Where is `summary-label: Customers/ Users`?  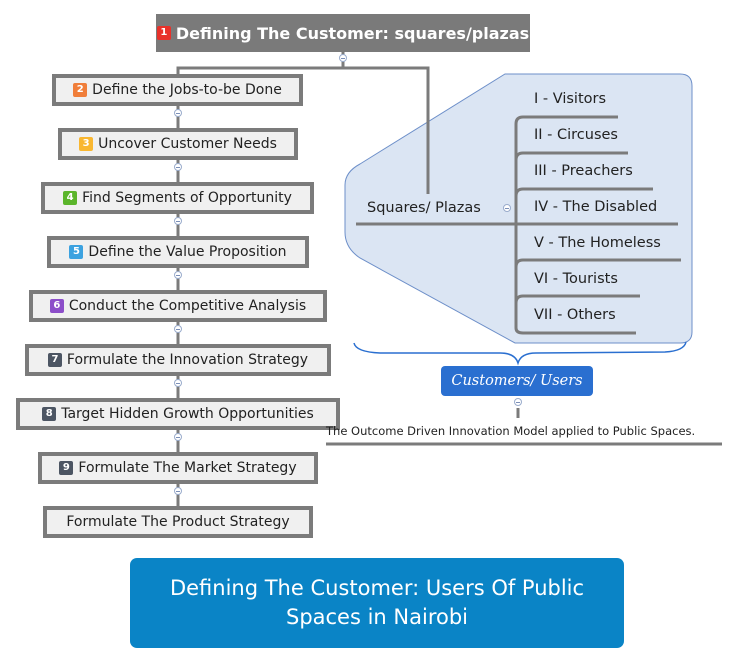 summary-label: Customers/ Users is located at coordinates (517, 381).